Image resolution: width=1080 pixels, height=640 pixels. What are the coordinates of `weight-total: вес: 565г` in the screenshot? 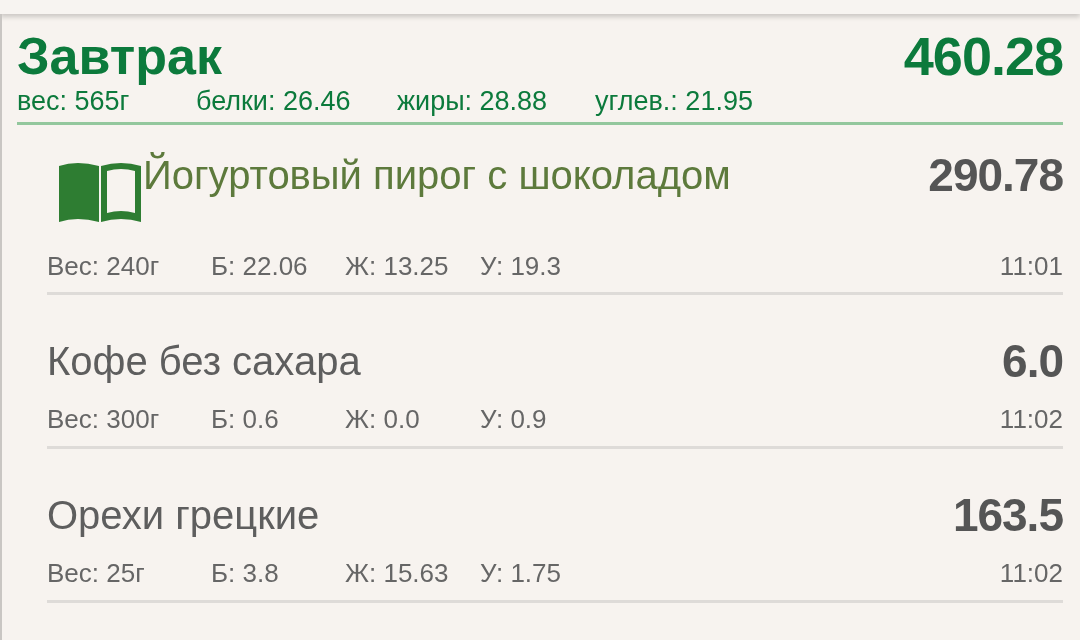 It's located at (73, 101).